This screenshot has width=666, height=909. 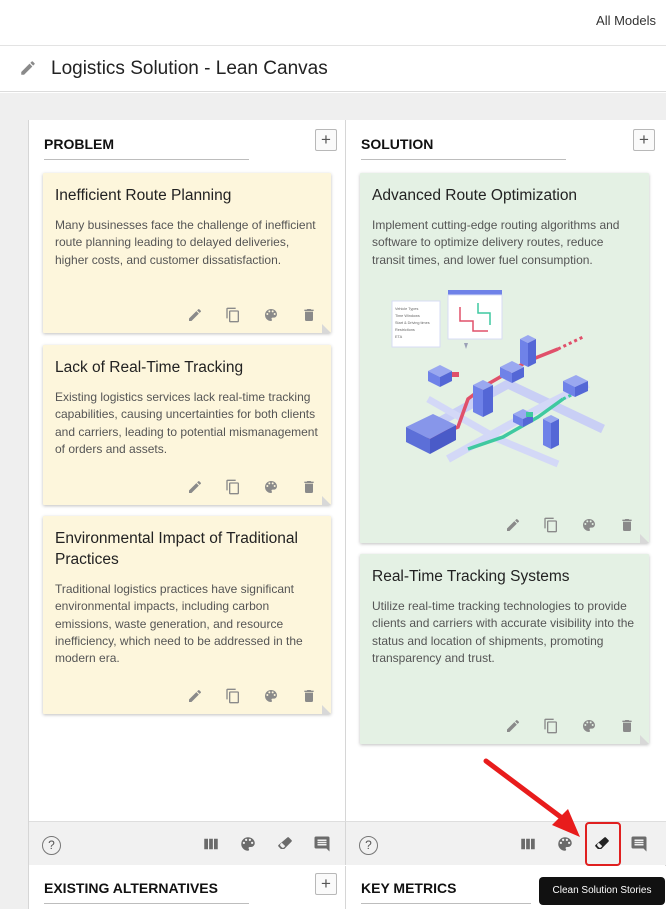 What do you see at coordinates (531, 797) in the screenshot?
I see `red-arrow-annotation` at bounding box center [531, 797].